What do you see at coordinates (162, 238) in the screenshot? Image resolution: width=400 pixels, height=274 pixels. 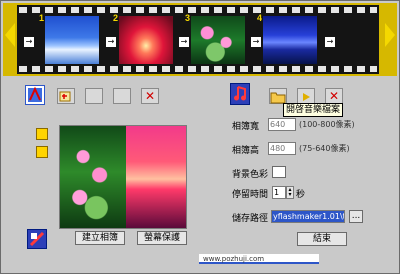 I see `screensaver-button: 螢幕保護` at bounding box center [162, 238].